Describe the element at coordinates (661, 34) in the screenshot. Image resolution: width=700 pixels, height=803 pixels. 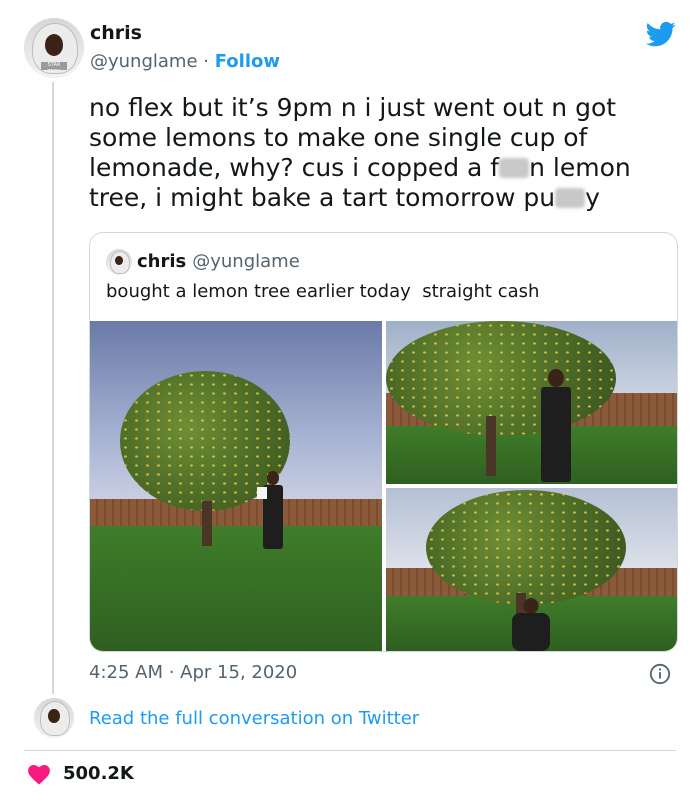
I see `twitter-bird-icon` at that location.